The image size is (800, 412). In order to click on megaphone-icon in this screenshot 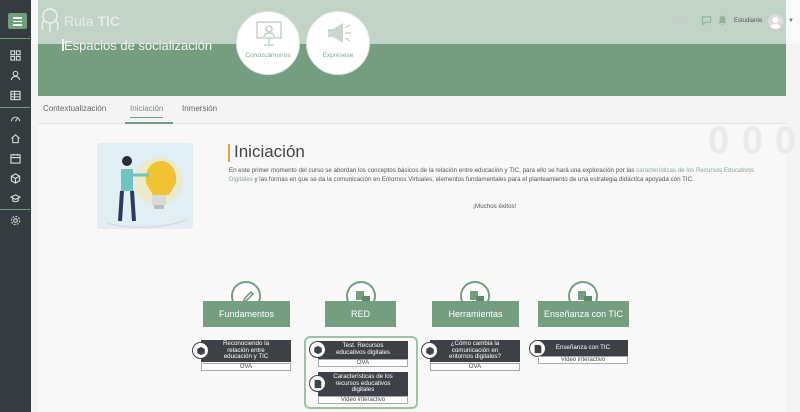, I will do `click(339, 33)`.